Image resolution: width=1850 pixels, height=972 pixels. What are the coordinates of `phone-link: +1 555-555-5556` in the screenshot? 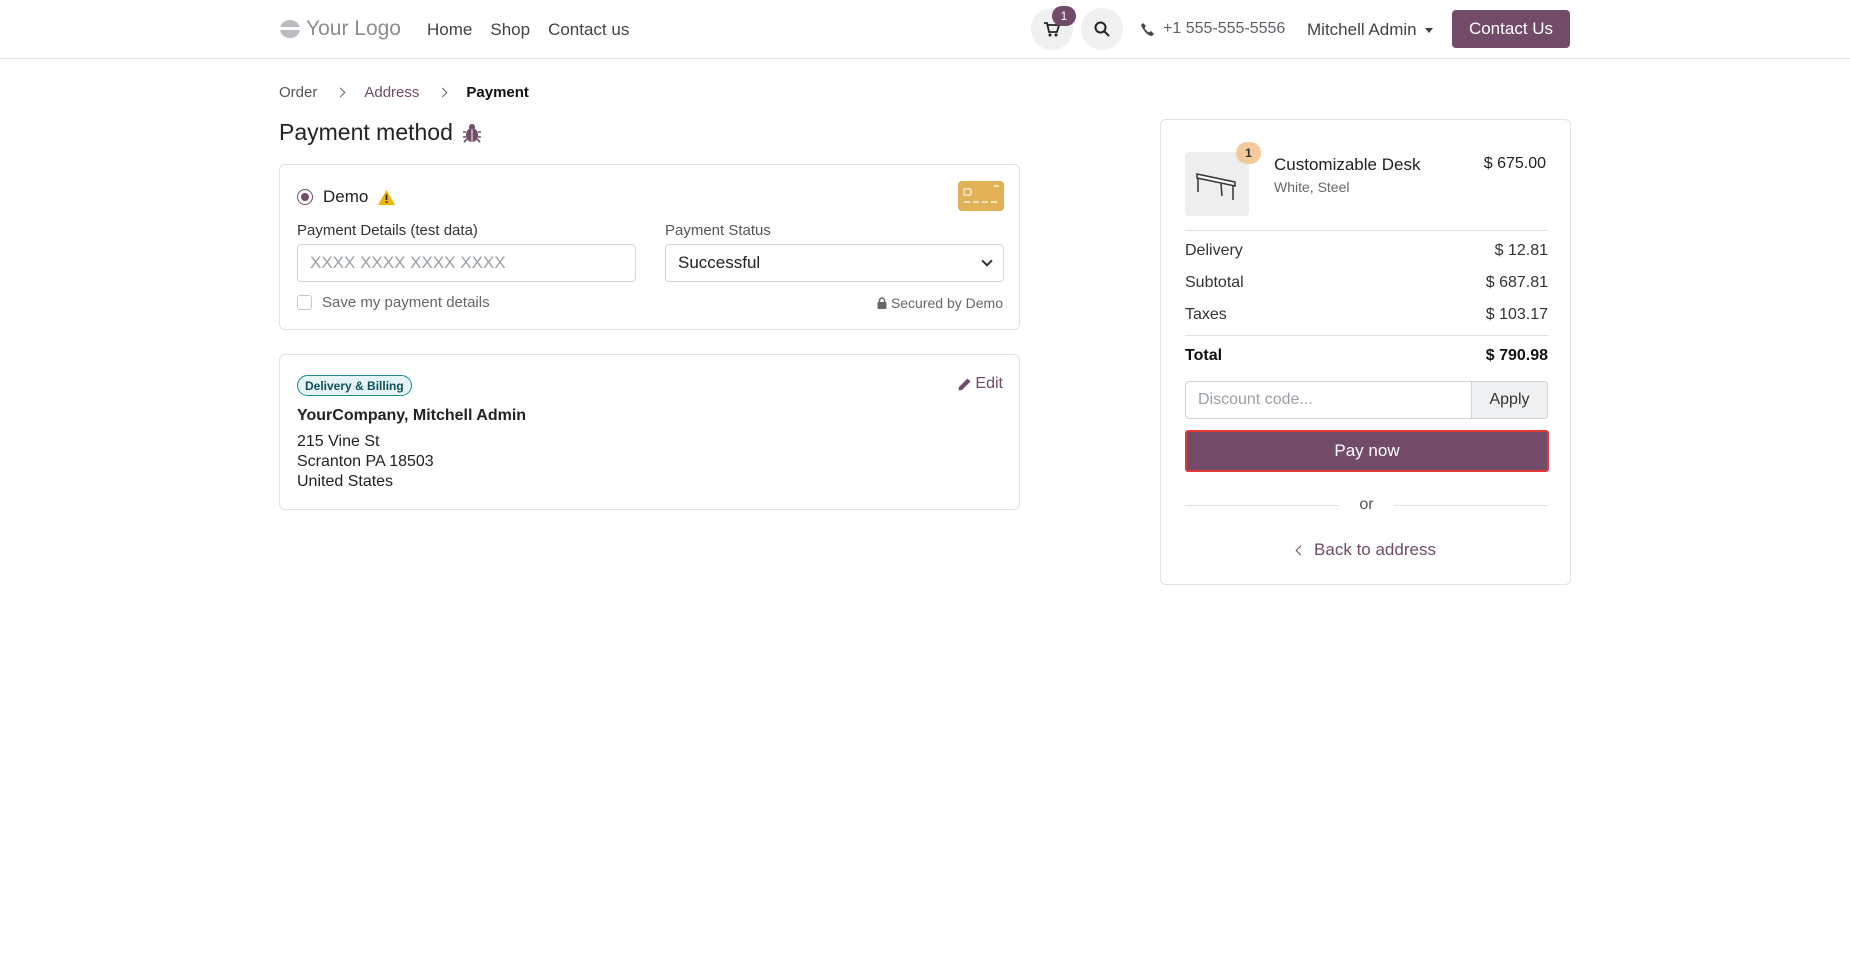 It's located at (1213, 29).